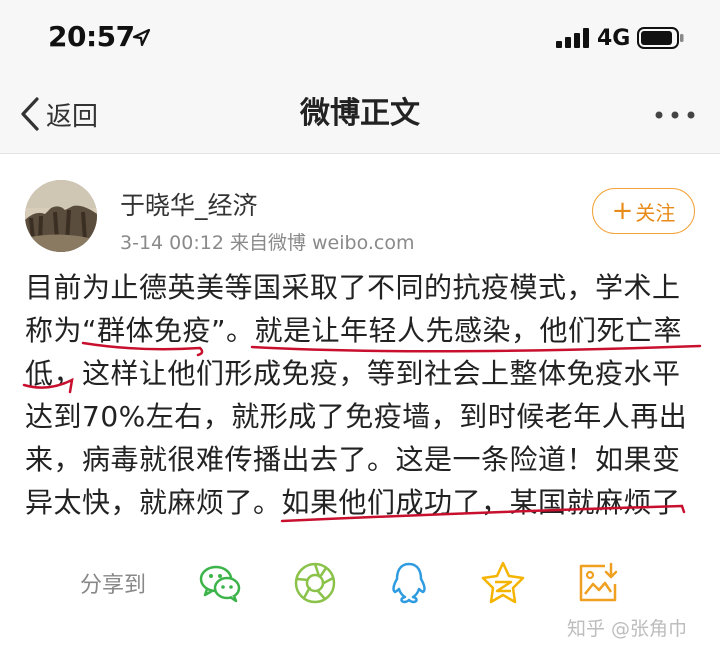 This screenshot has height=655, width=720. What do you see at coordinates (353, 373) in the screenshot?
I see `post-line: 低，这样让他们形成免疫，等到社会上整体免疫水平` at bounding box center [353, 373].